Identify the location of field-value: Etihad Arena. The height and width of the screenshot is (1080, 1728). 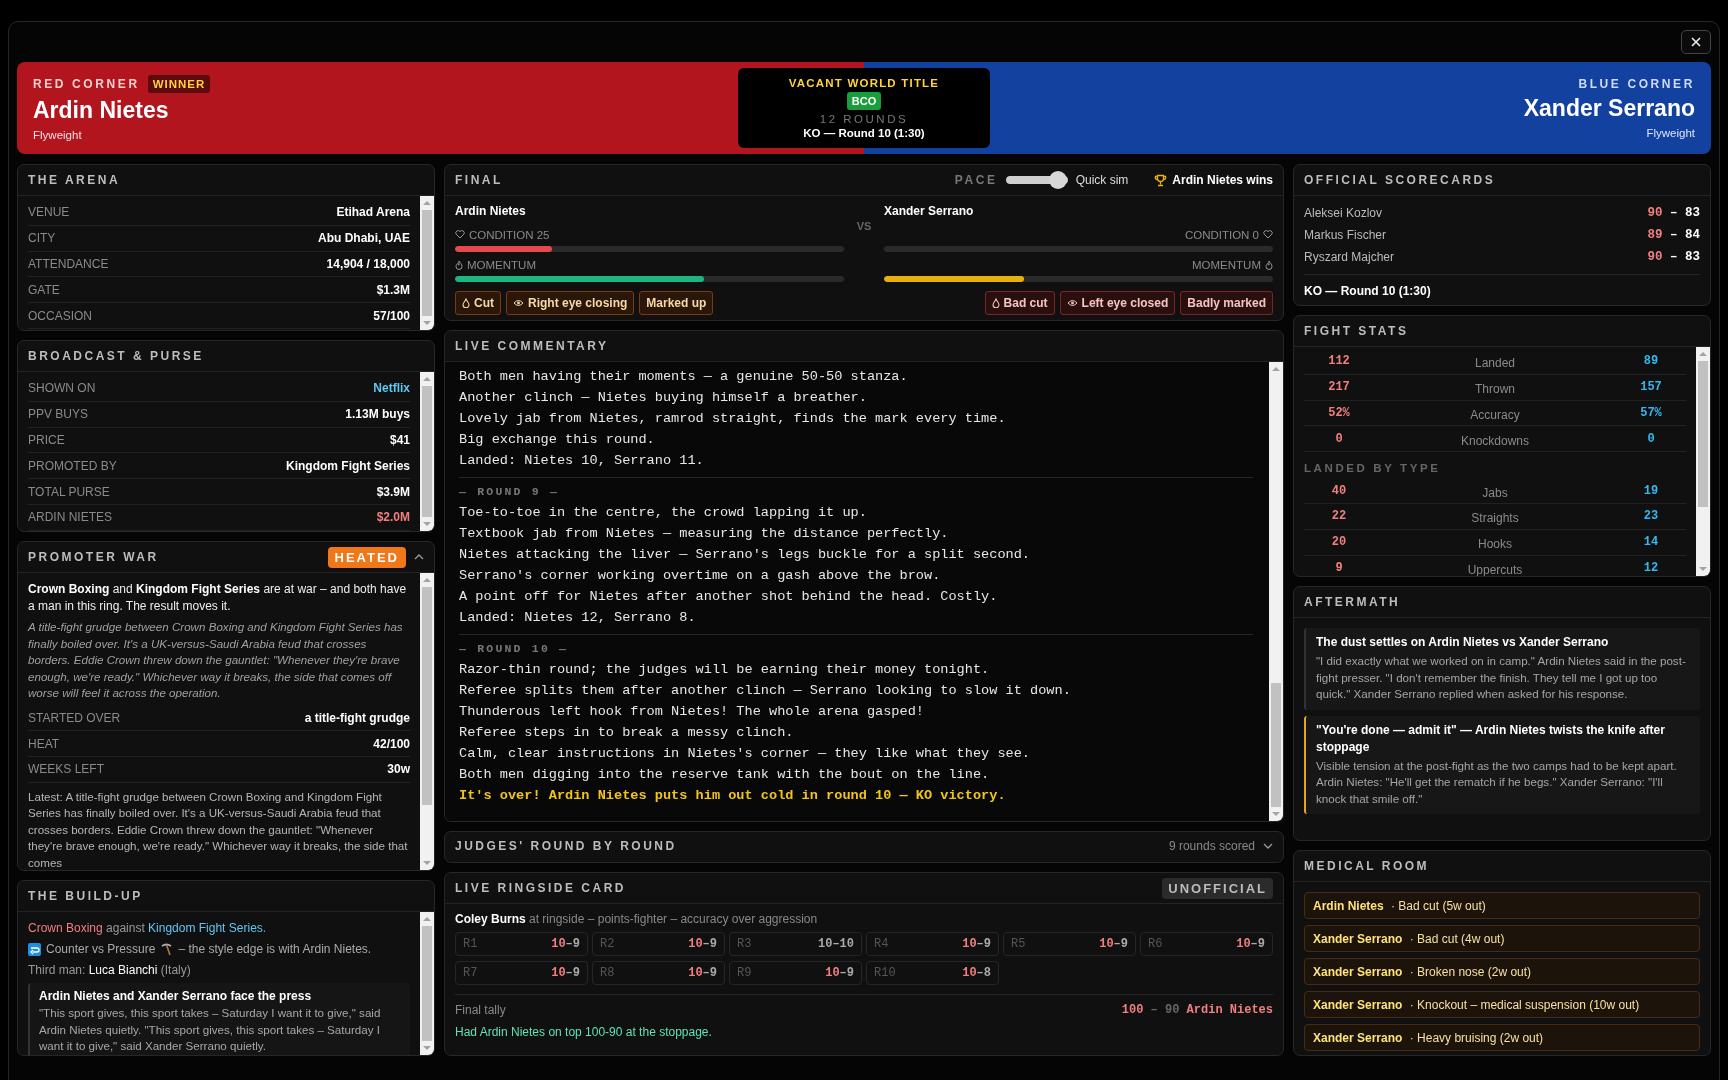
(373, 212).